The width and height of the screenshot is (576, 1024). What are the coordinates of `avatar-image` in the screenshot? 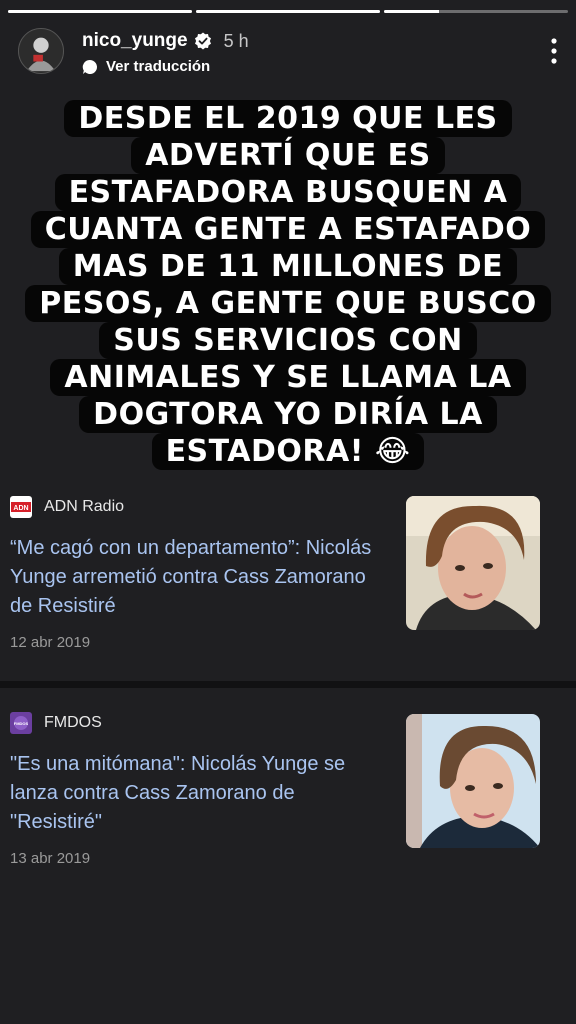 It's located at (41, 51).